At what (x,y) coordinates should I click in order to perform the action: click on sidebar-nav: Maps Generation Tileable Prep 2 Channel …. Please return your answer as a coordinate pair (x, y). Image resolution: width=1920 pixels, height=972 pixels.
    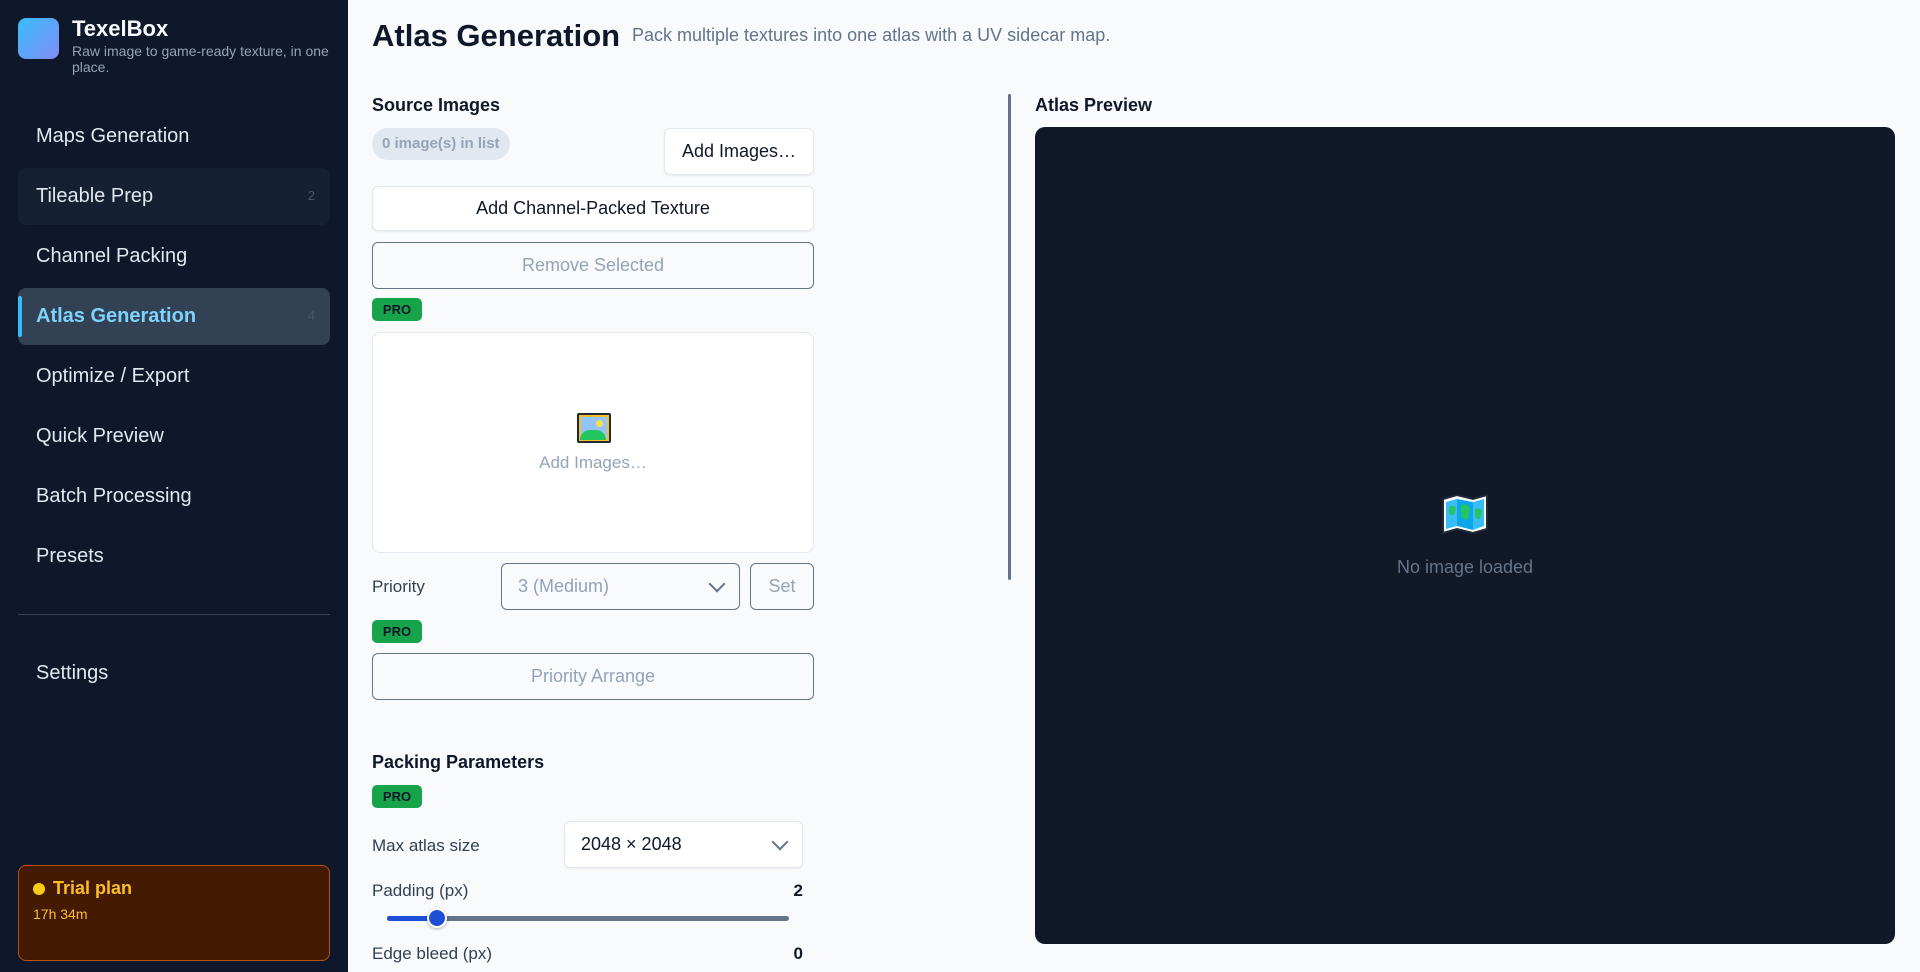
    Looking at the image, I should click on (174, 406).